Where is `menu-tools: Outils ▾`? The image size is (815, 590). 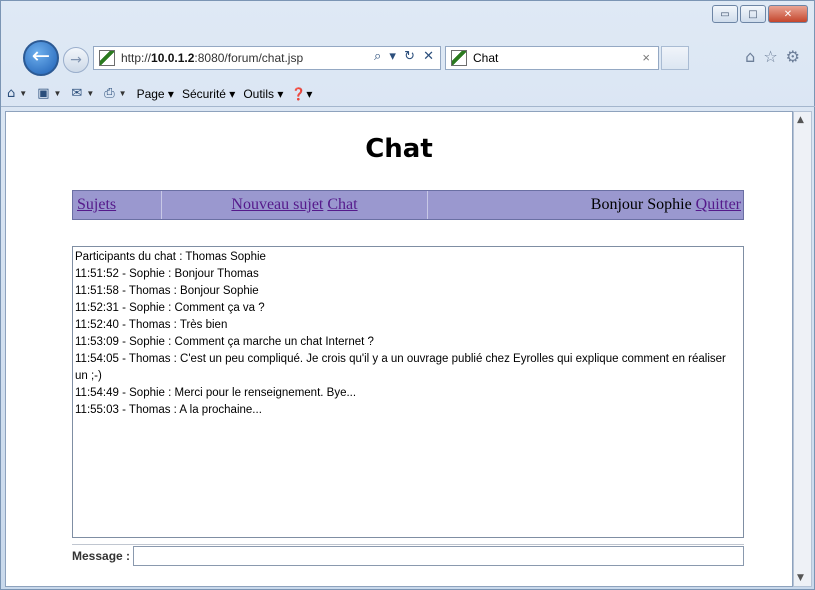
menu-tools: Outils ▾ is located at coordinates (263, 94).